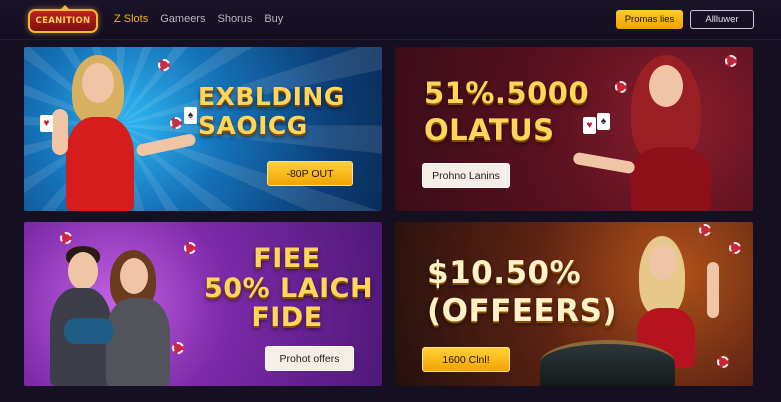  What do you see at coordinates (649, 19) in the screenshot?
I see `promotions-button: Promas lies` at bounding box center [649, 19].